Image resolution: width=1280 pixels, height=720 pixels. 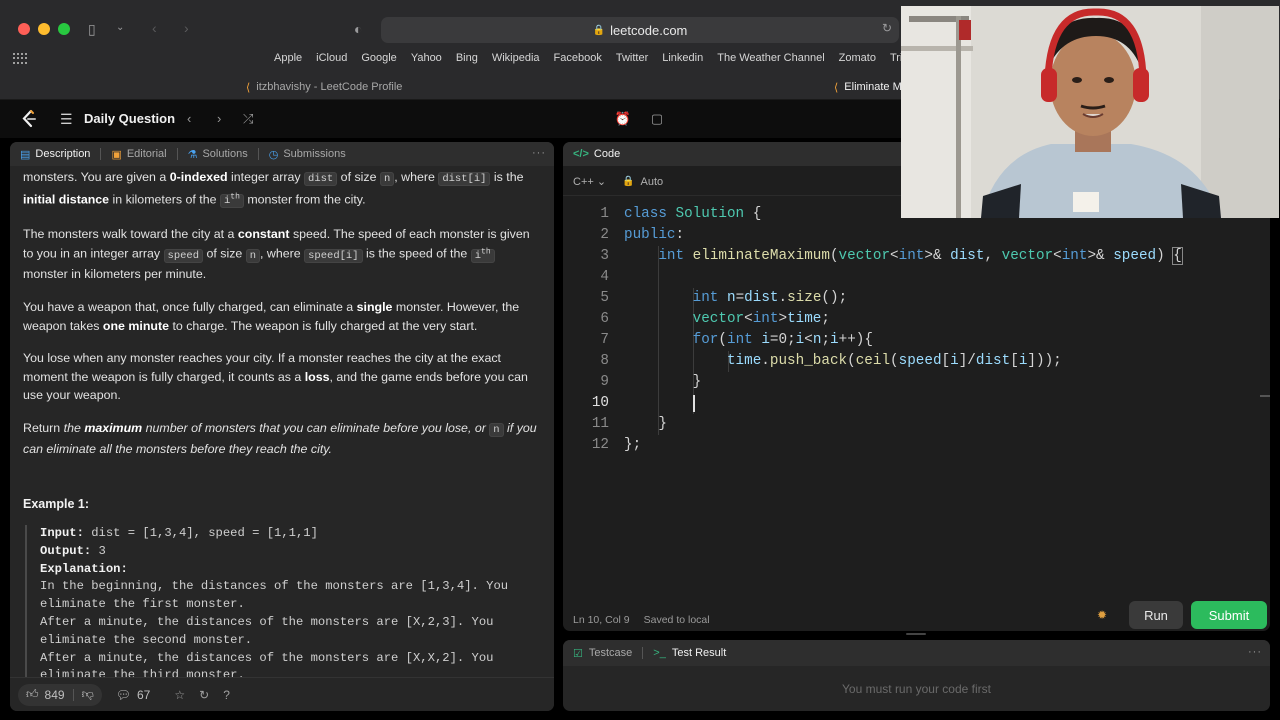 I want to click on browser-tab: ⟨ itzbhavishy - LeetCode Profile, so click(x=324, y=87).